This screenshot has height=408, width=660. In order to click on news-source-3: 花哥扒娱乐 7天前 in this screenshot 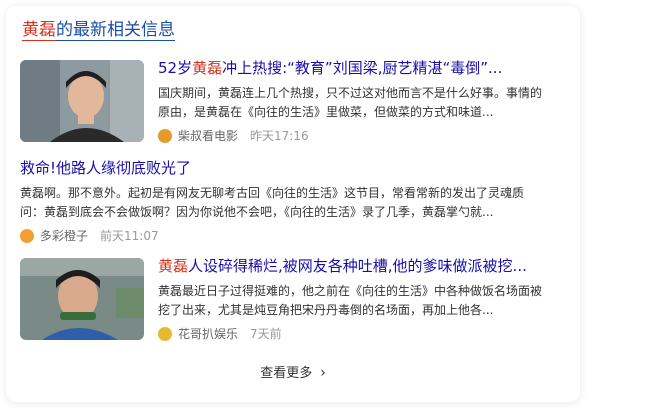, I will do `click(220, 334)`.